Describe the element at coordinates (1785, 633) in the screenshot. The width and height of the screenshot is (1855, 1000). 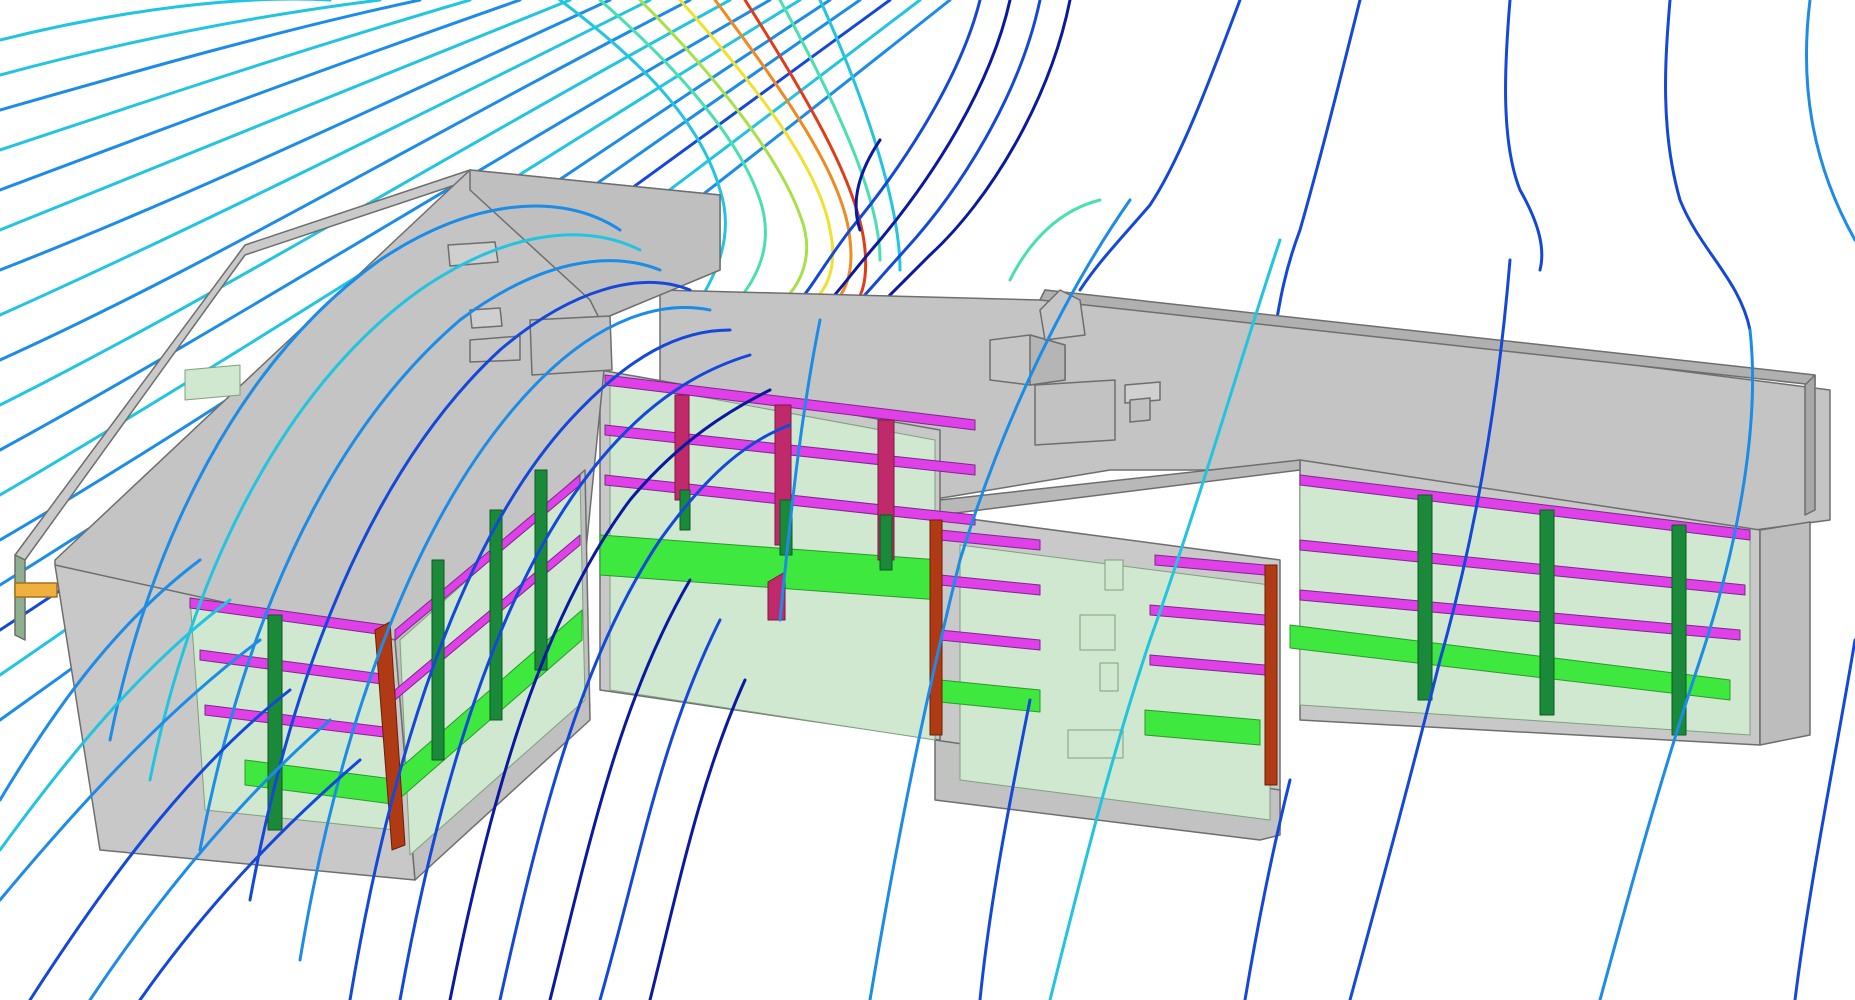
I see `east-wing-end-wall` at that location.